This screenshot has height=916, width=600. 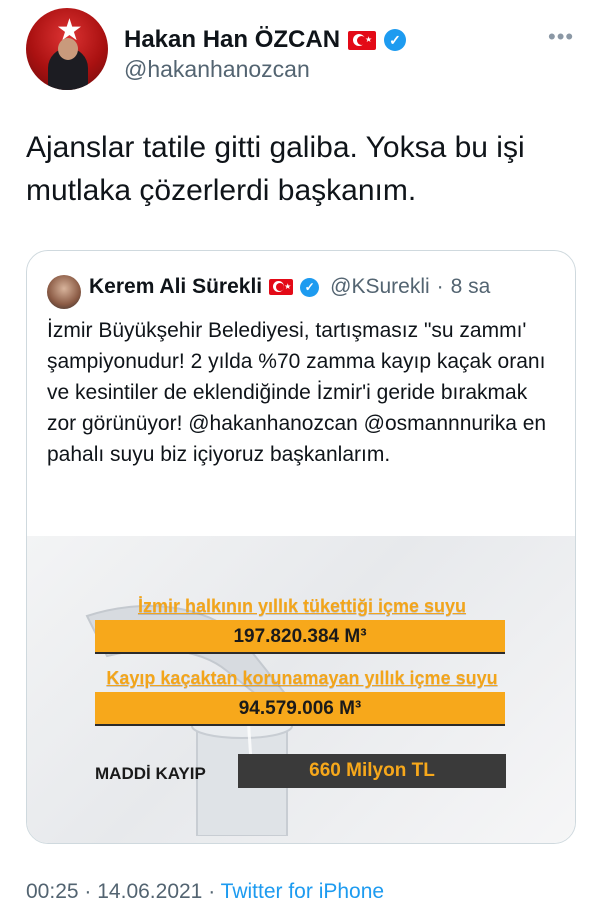 I want to click on author-name-row: Hakan Han ÖZCAN ★ ✓, so click(x=265, y=40).